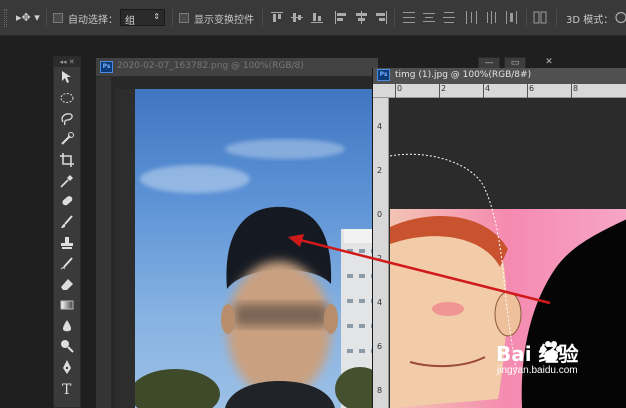 This screenshot has height=408, width=626. I want to click on baidu-jingyan-watermark: Bai 经验 jingyan.baidu.com, so click(552, 368).